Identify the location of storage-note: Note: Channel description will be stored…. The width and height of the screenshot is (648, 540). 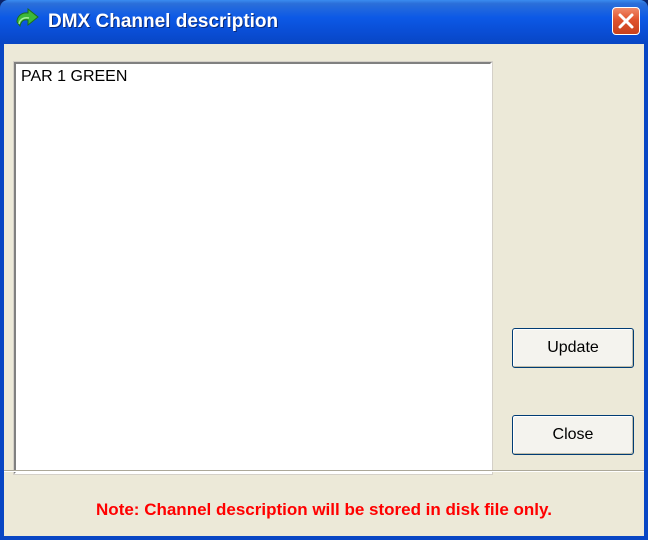
(324, 509).